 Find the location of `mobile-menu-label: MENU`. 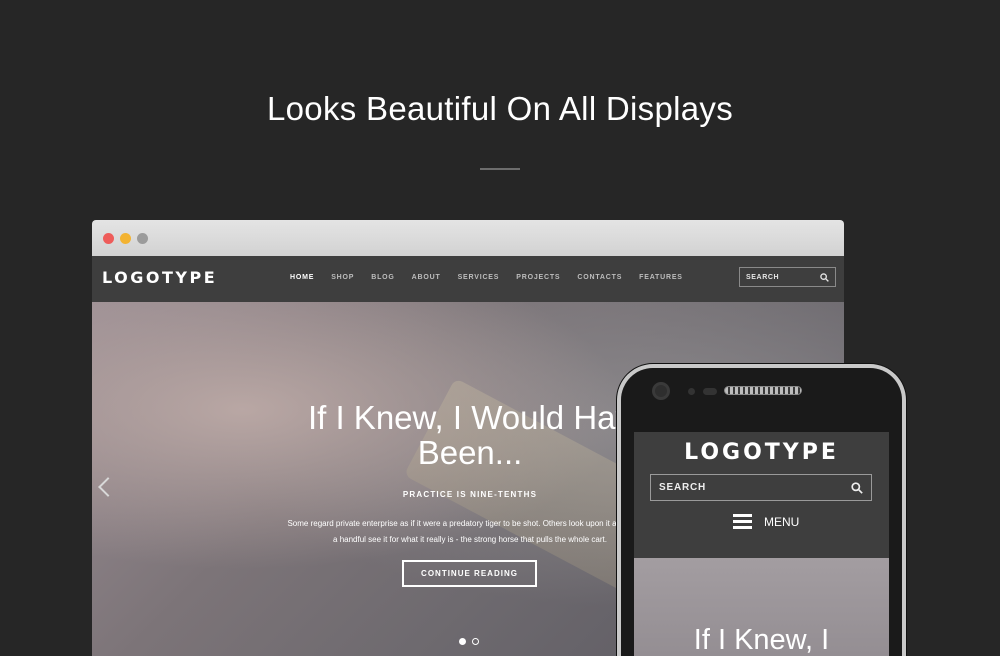

mobile-menu-label: MENU is located at coordinates (782, 521).